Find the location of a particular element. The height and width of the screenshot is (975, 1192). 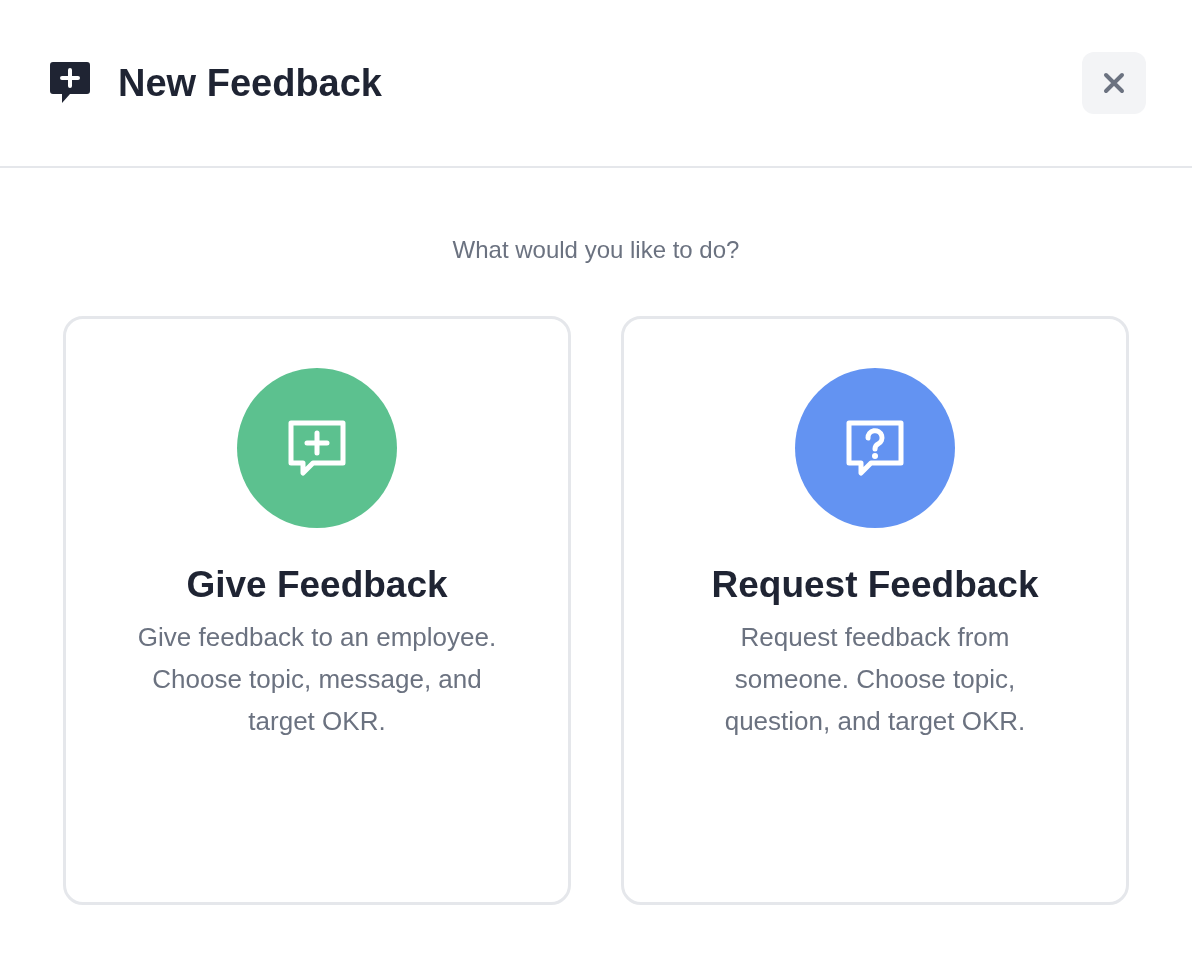

option-description: Request feedback from someone. Choose topic, question, and target OKR. is located at coordinates (875, 679).